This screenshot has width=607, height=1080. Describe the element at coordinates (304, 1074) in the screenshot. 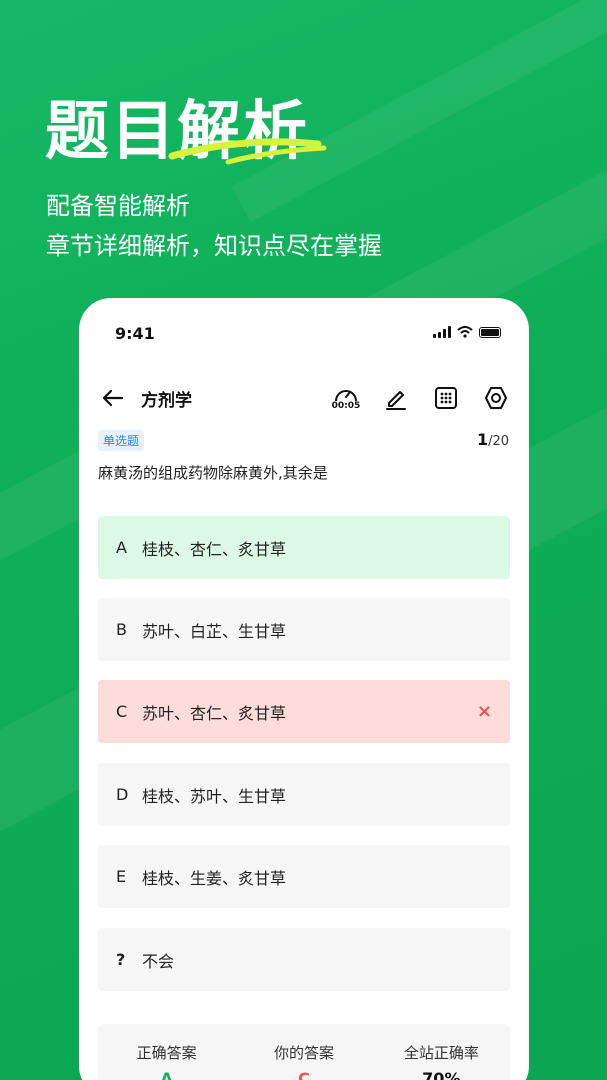

I see `your-answer-value: C` at that location.